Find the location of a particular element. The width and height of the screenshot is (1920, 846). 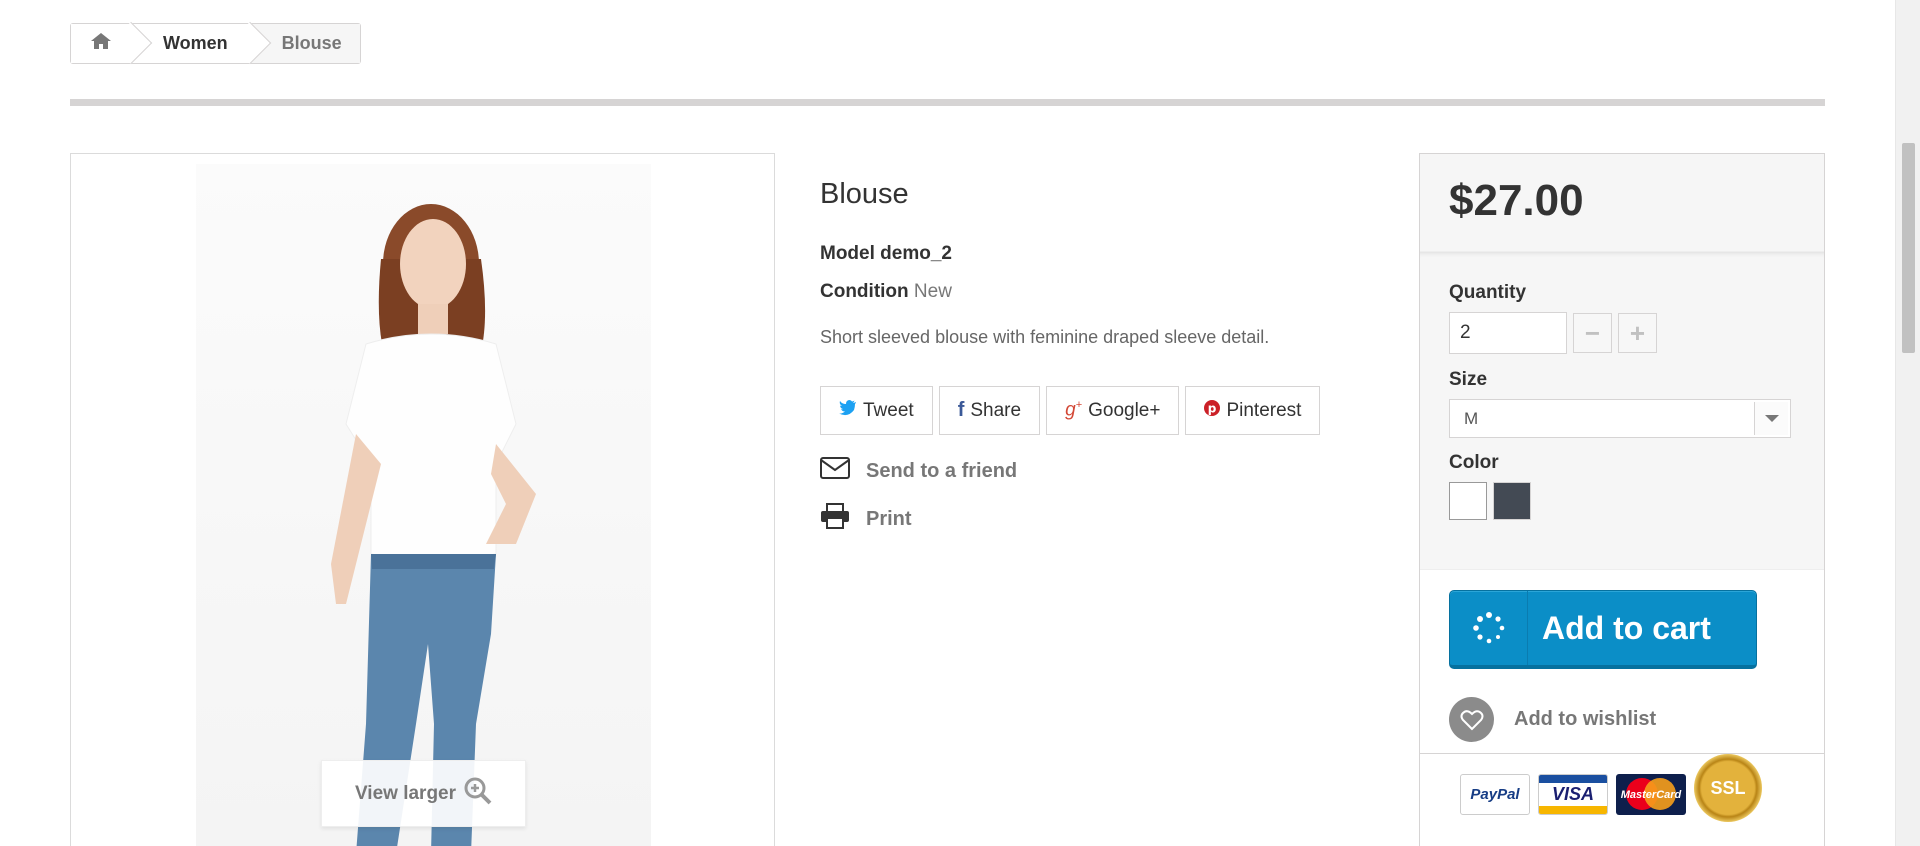

product-attributes: Quantity 2 − + Size M Color is located at coordinates (1622, 410).